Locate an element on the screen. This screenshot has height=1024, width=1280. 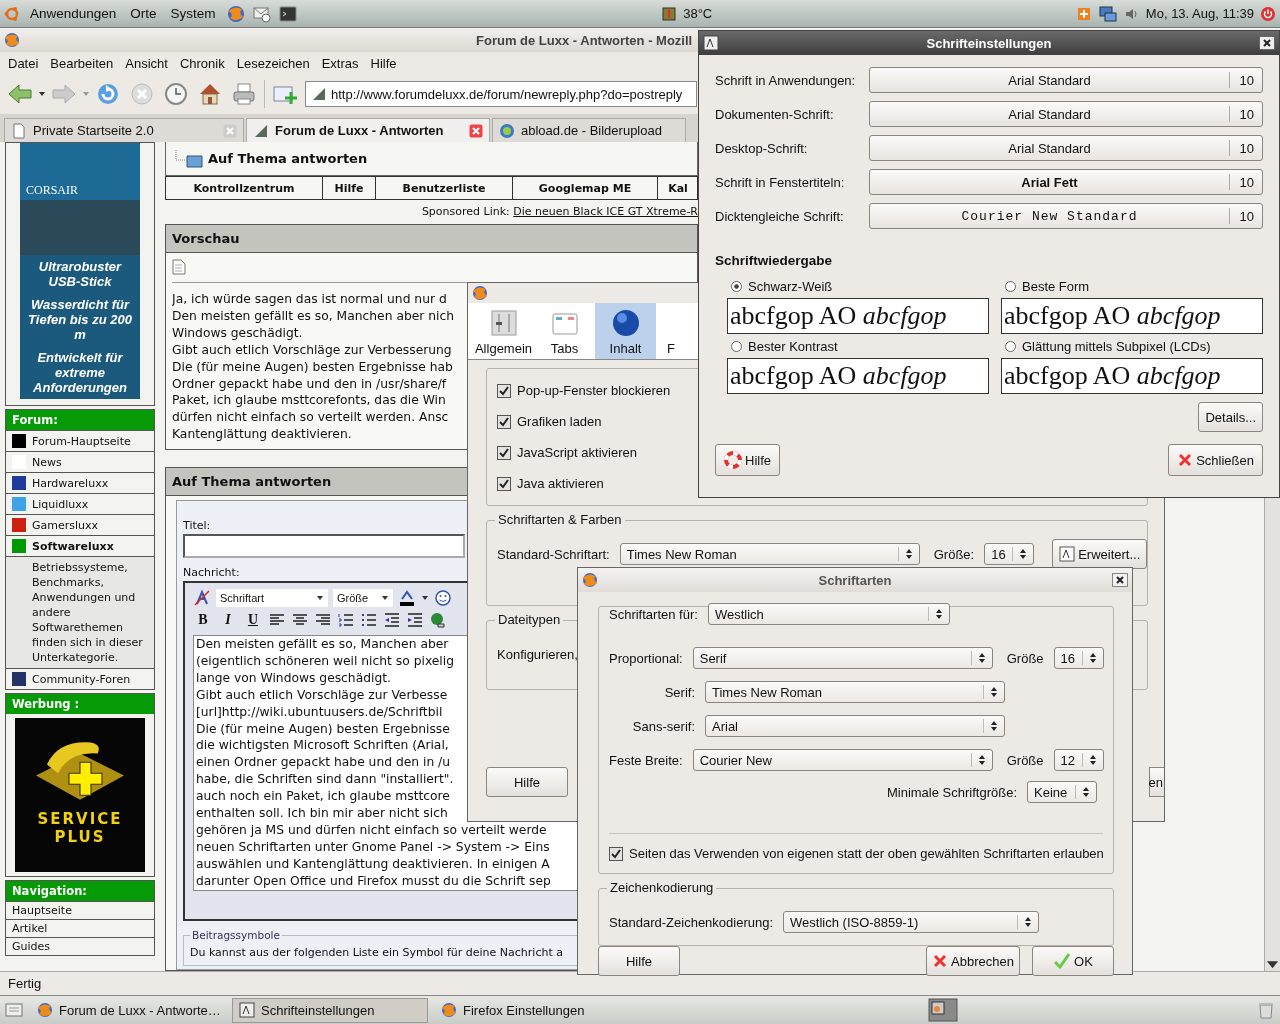
font-dropdown: Courier New is located at coordinates (842, 760).